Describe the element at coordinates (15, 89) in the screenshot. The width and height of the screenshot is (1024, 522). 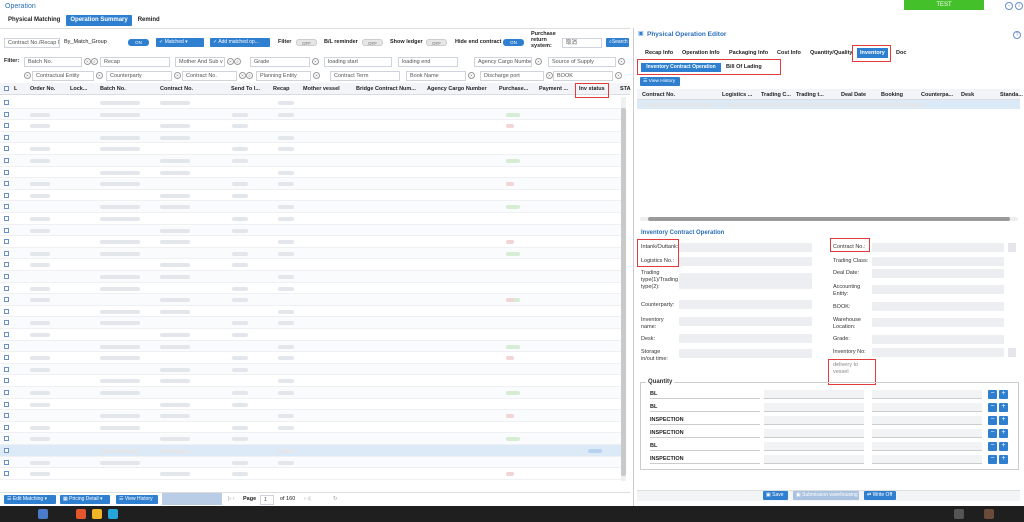
I see `col-header: L` at that location.